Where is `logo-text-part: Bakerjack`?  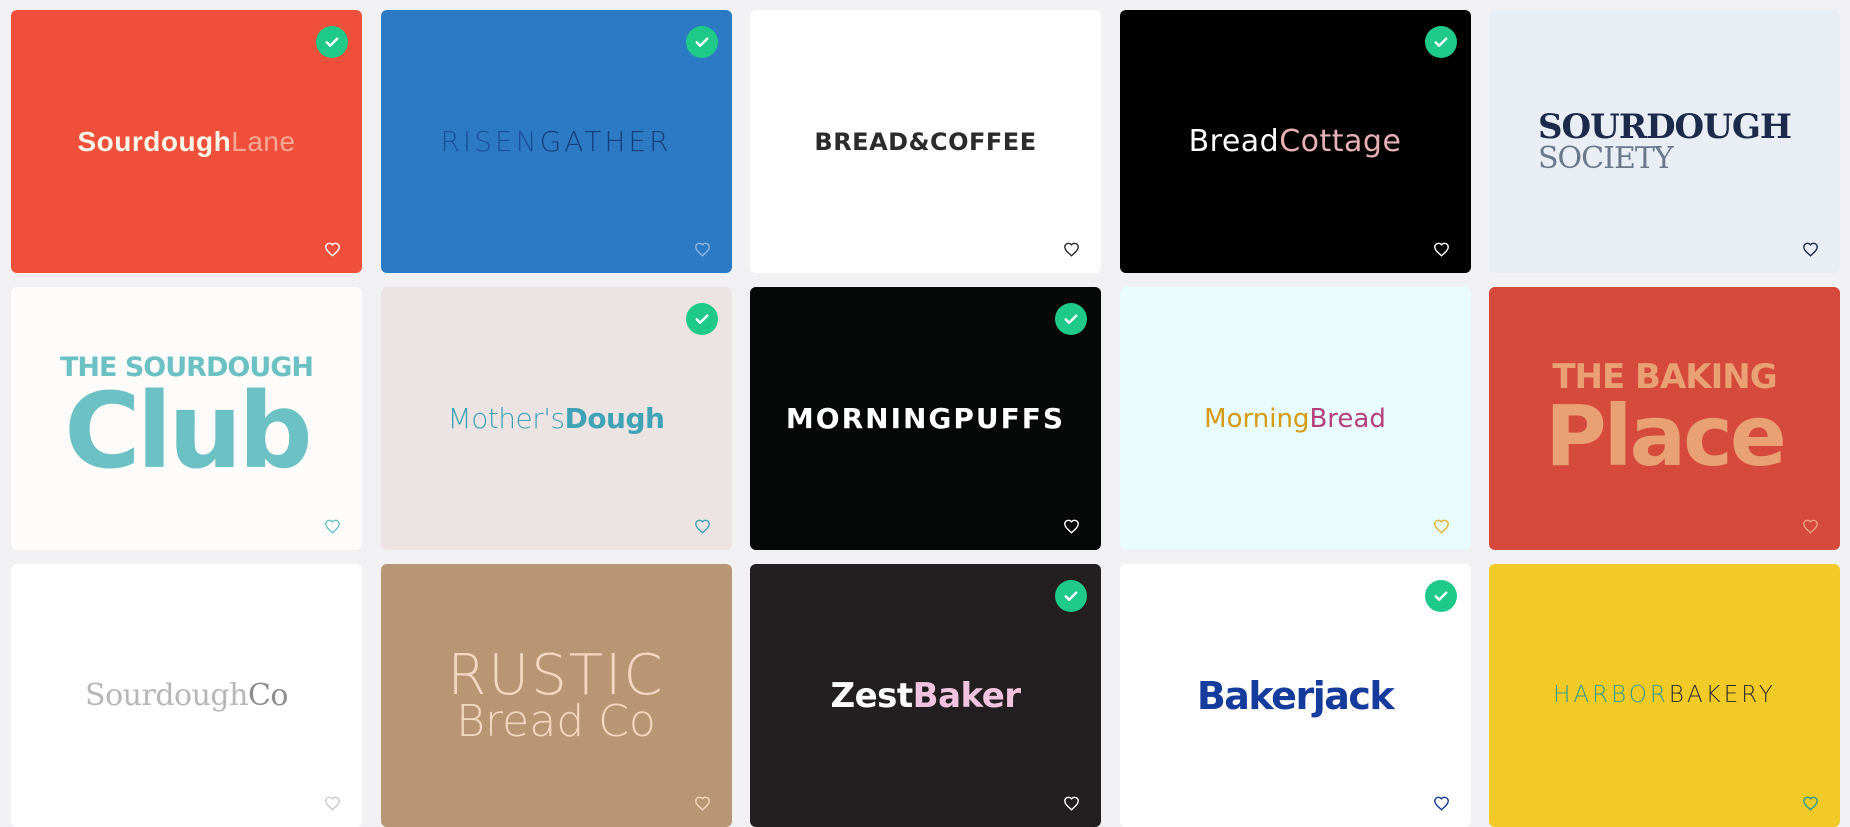
logo-text-part: Bakerjack is located at coordinates (1295, 695).